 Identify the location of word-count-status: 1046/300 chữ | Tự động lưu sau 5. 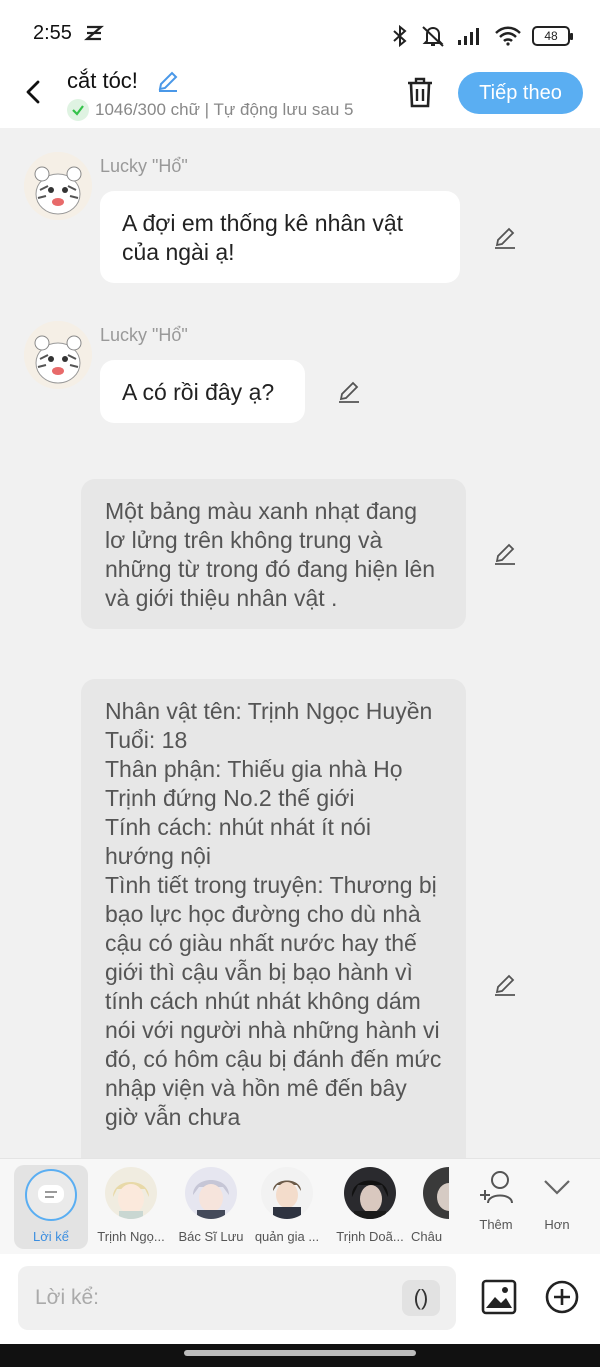
(223, 110).